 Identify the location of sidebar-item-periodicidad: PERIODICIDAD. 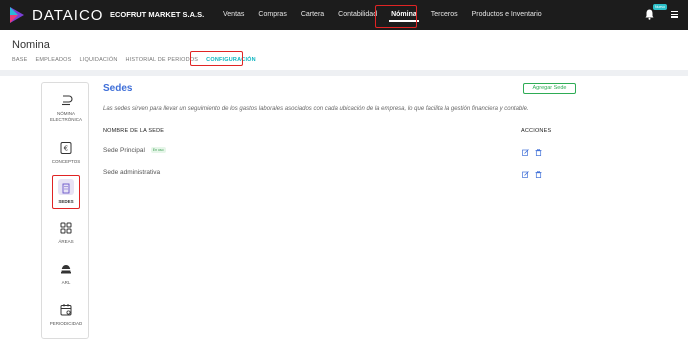
(66, 315).